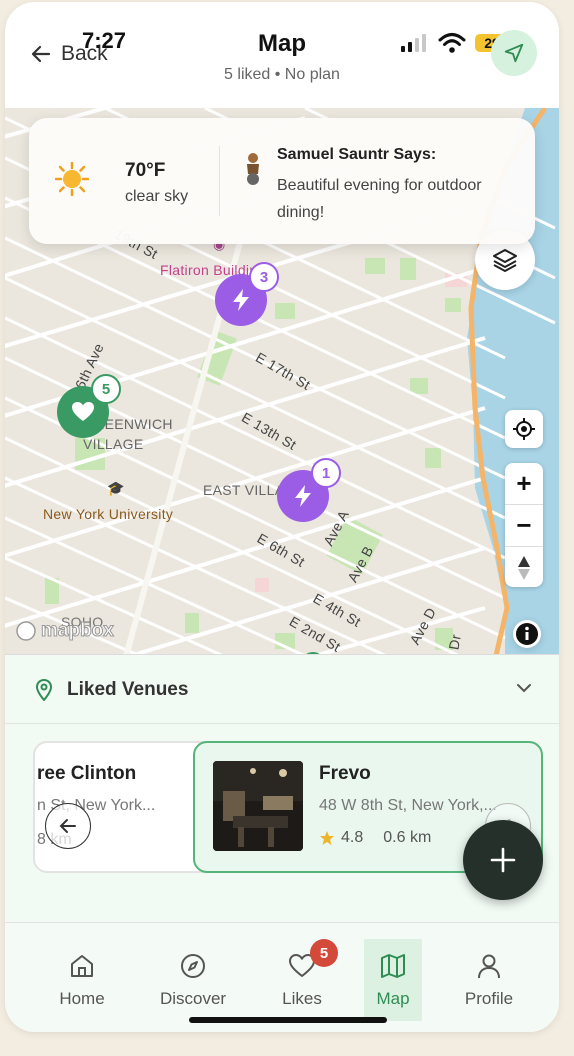 The width and height of the screenshot is (574, 1056). What do you see at coordinates (193, 998) in the screenshot?
I see `tab-label: Discover` at bounding box center [193, 998].